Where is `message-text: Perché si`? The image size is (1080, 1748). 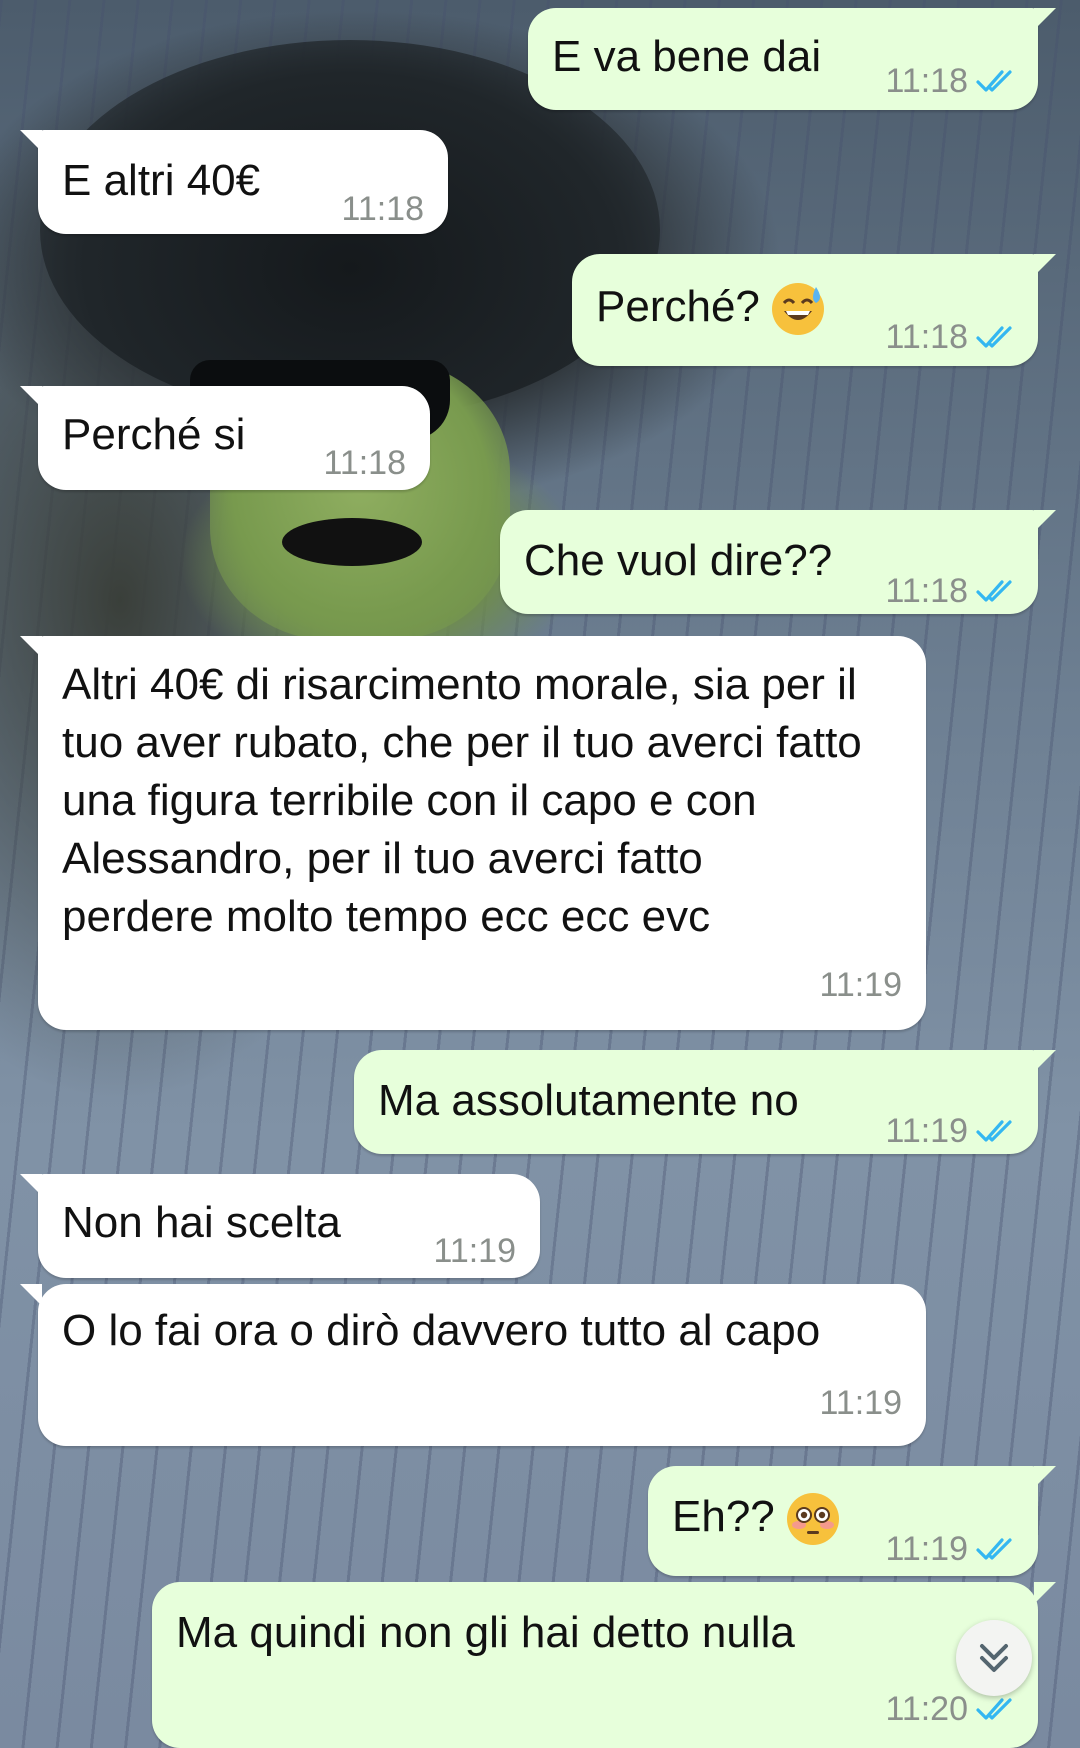
message-text: Perché si is located at coordinates (154, 434).